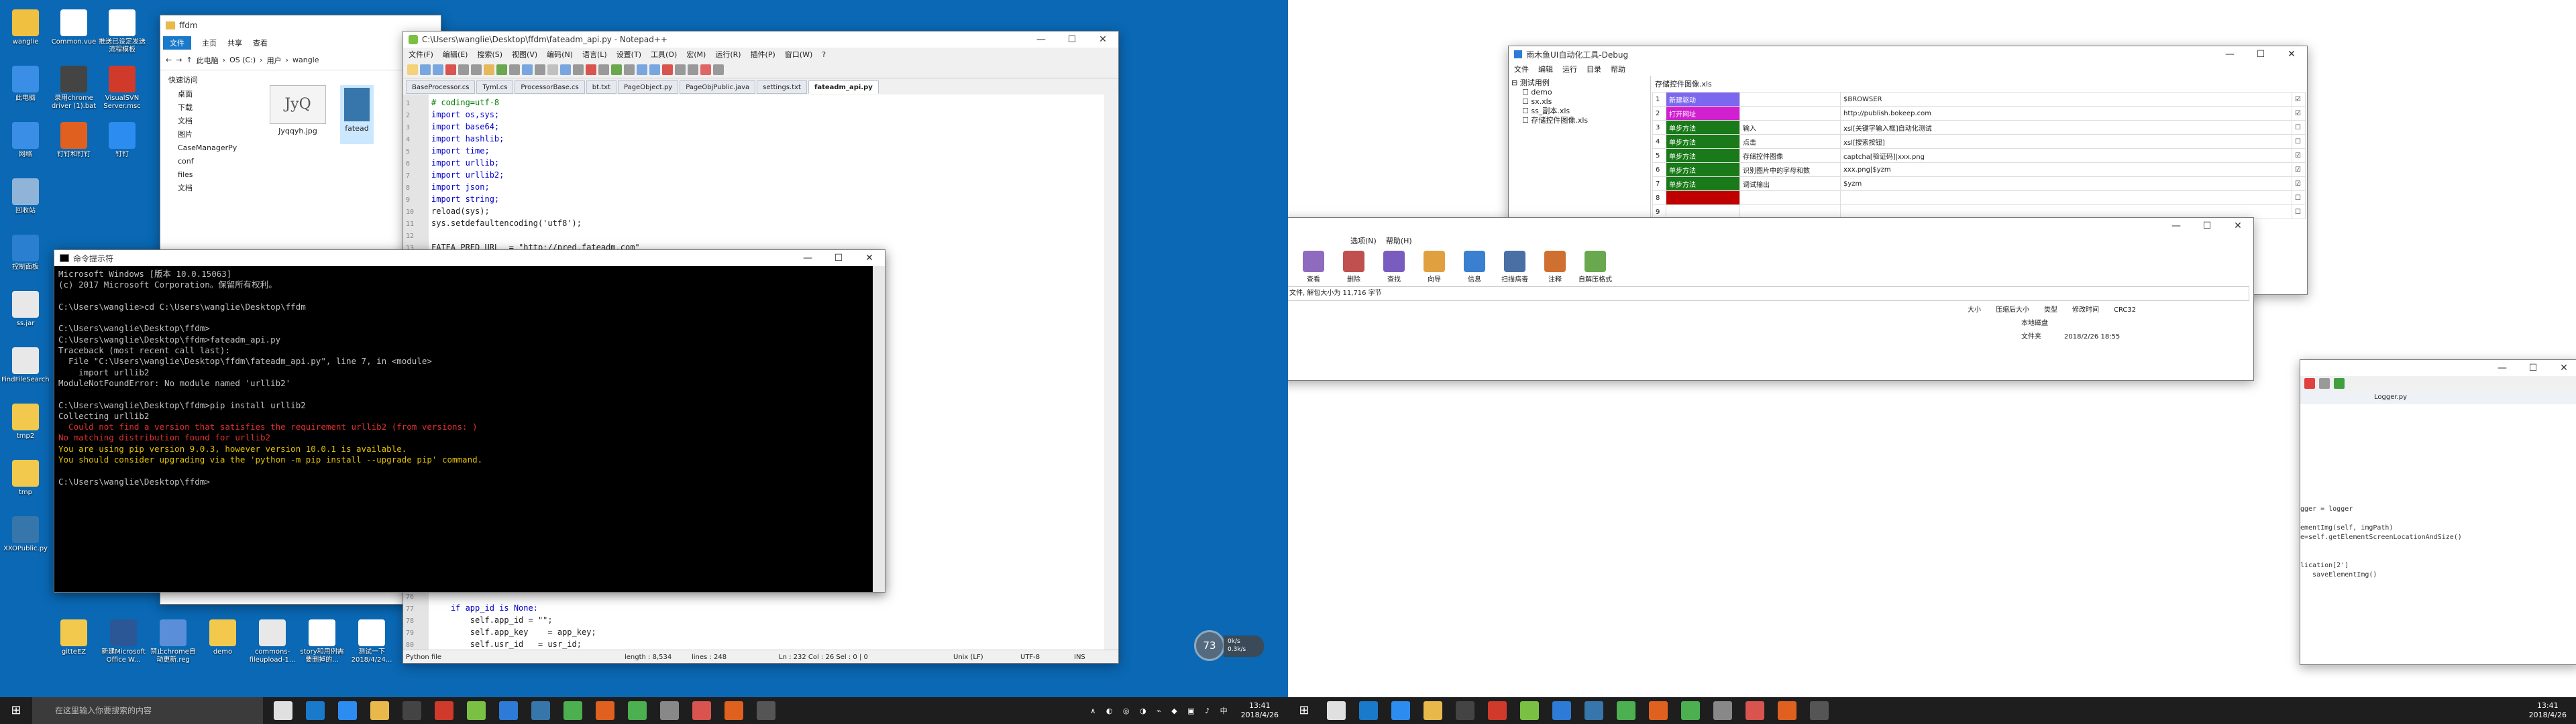 This screenshot has width=2576, height=724. Describe the element at coordinates (74, 89) in the screenshot. I see `desktop-icon: 录用chrome driver (1).bat` at that location.